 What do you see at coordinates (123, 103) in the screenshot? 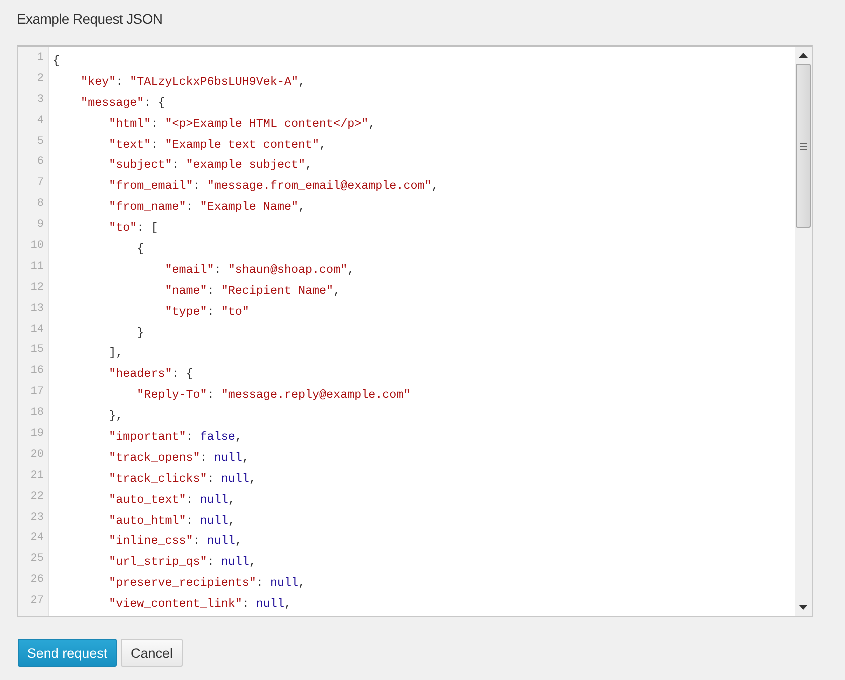
I see `code-line: "message": {` at bounding box center [123, 103].